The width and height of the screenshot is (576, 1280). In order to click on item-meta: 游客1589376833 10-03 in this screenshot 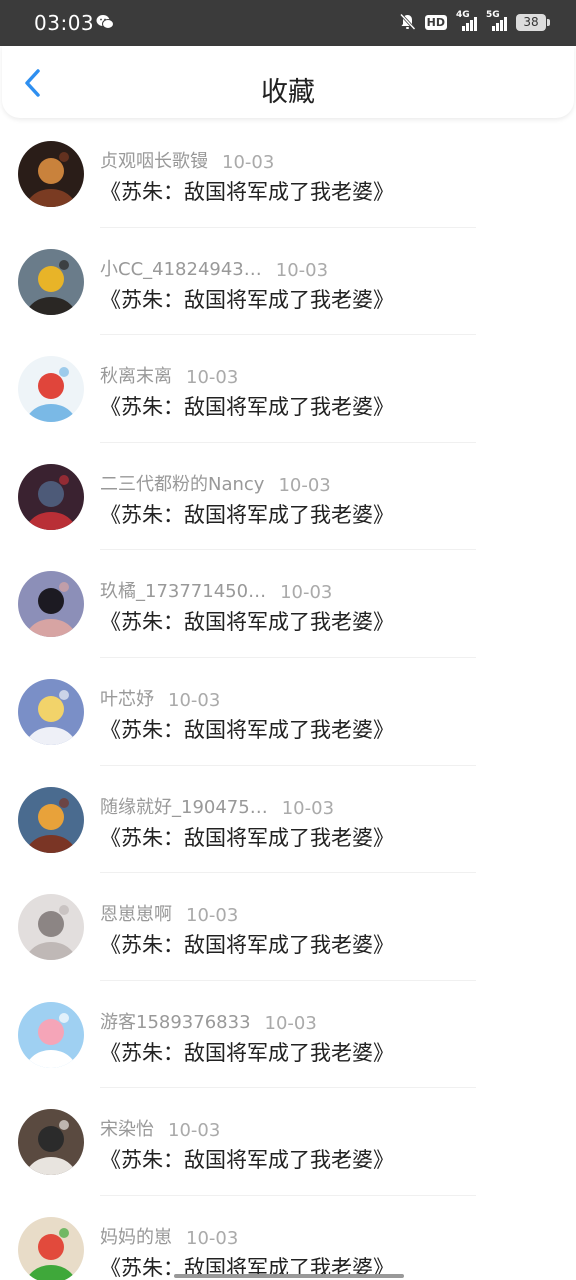, I will do `click(208, 1021)`.